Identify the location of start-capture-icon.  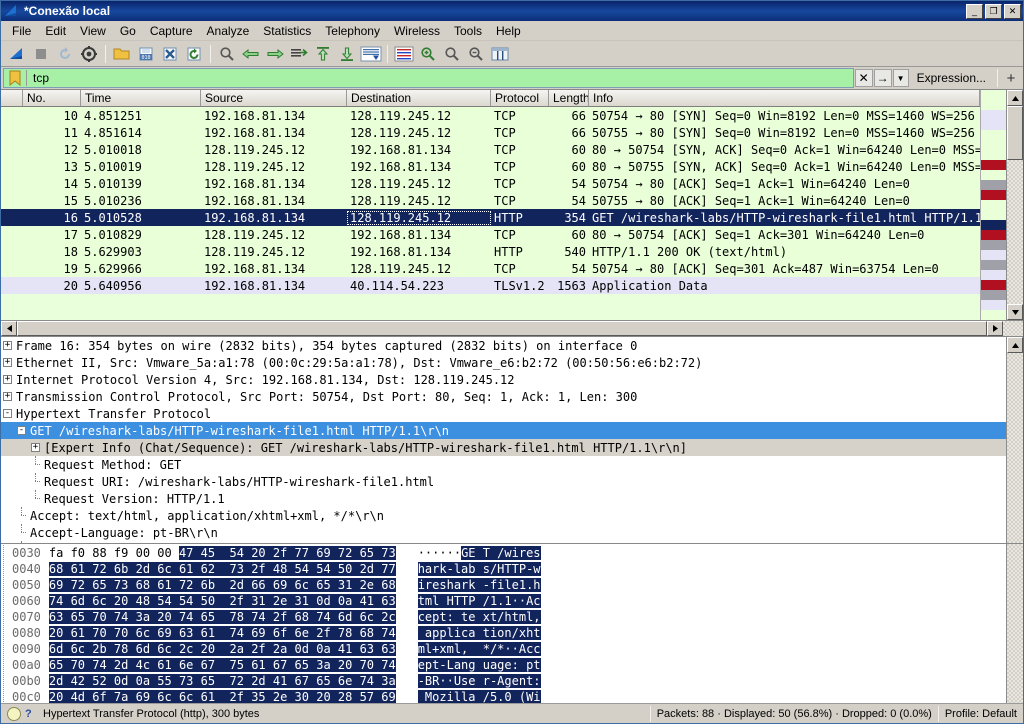
(17, 54).